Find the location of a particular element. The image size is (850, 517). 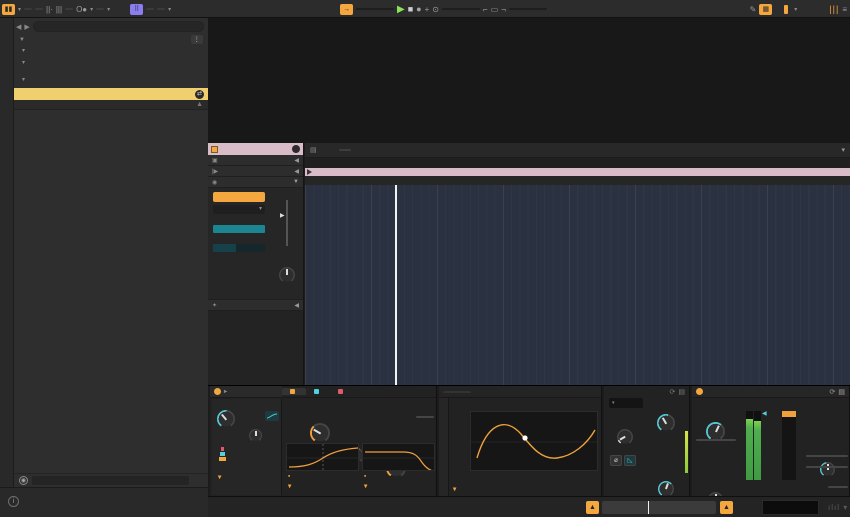

computer-midi-keyboard-icon: ▦ is located at coordinates (766, 9).